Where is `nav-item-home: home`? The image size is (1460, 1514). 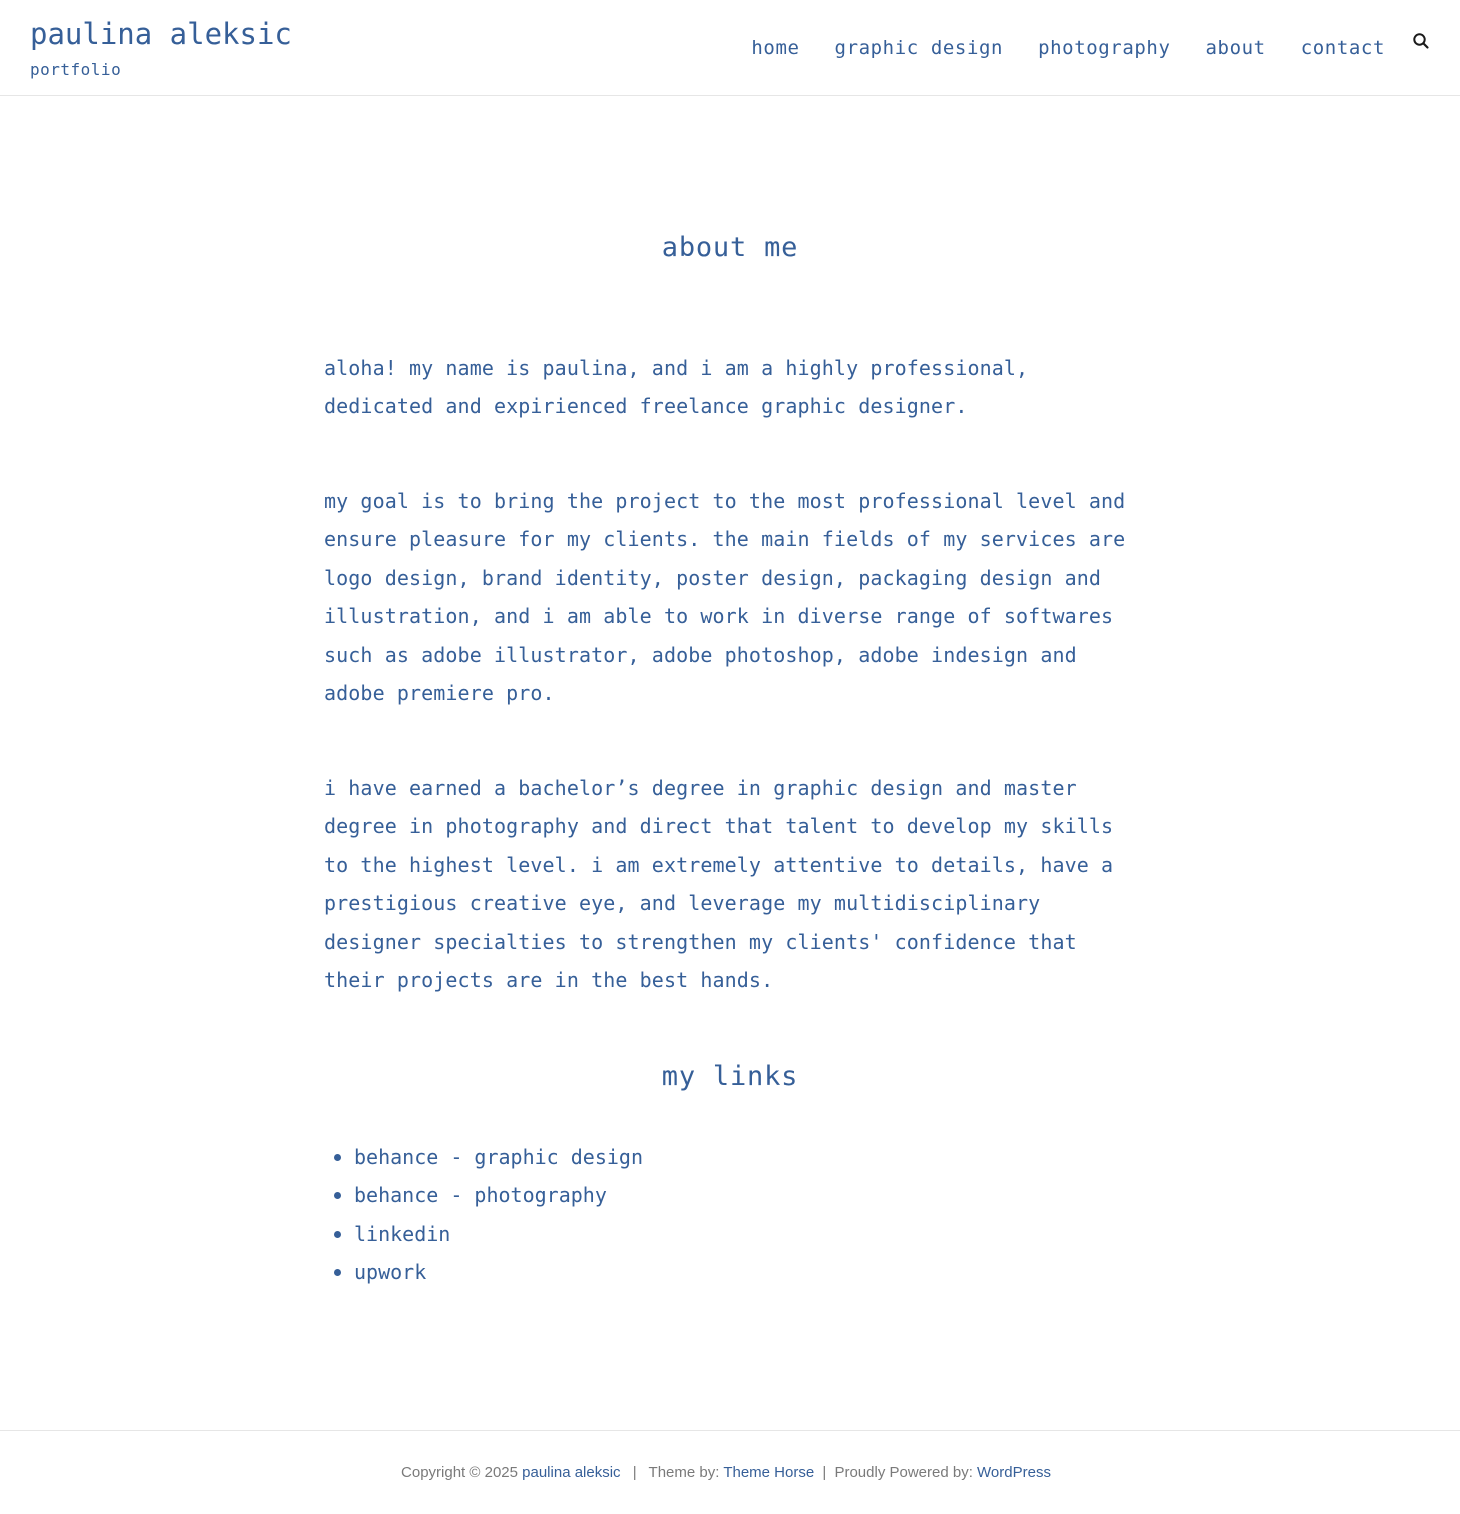 nav-item-home: home is located at coordinates (775, 48).